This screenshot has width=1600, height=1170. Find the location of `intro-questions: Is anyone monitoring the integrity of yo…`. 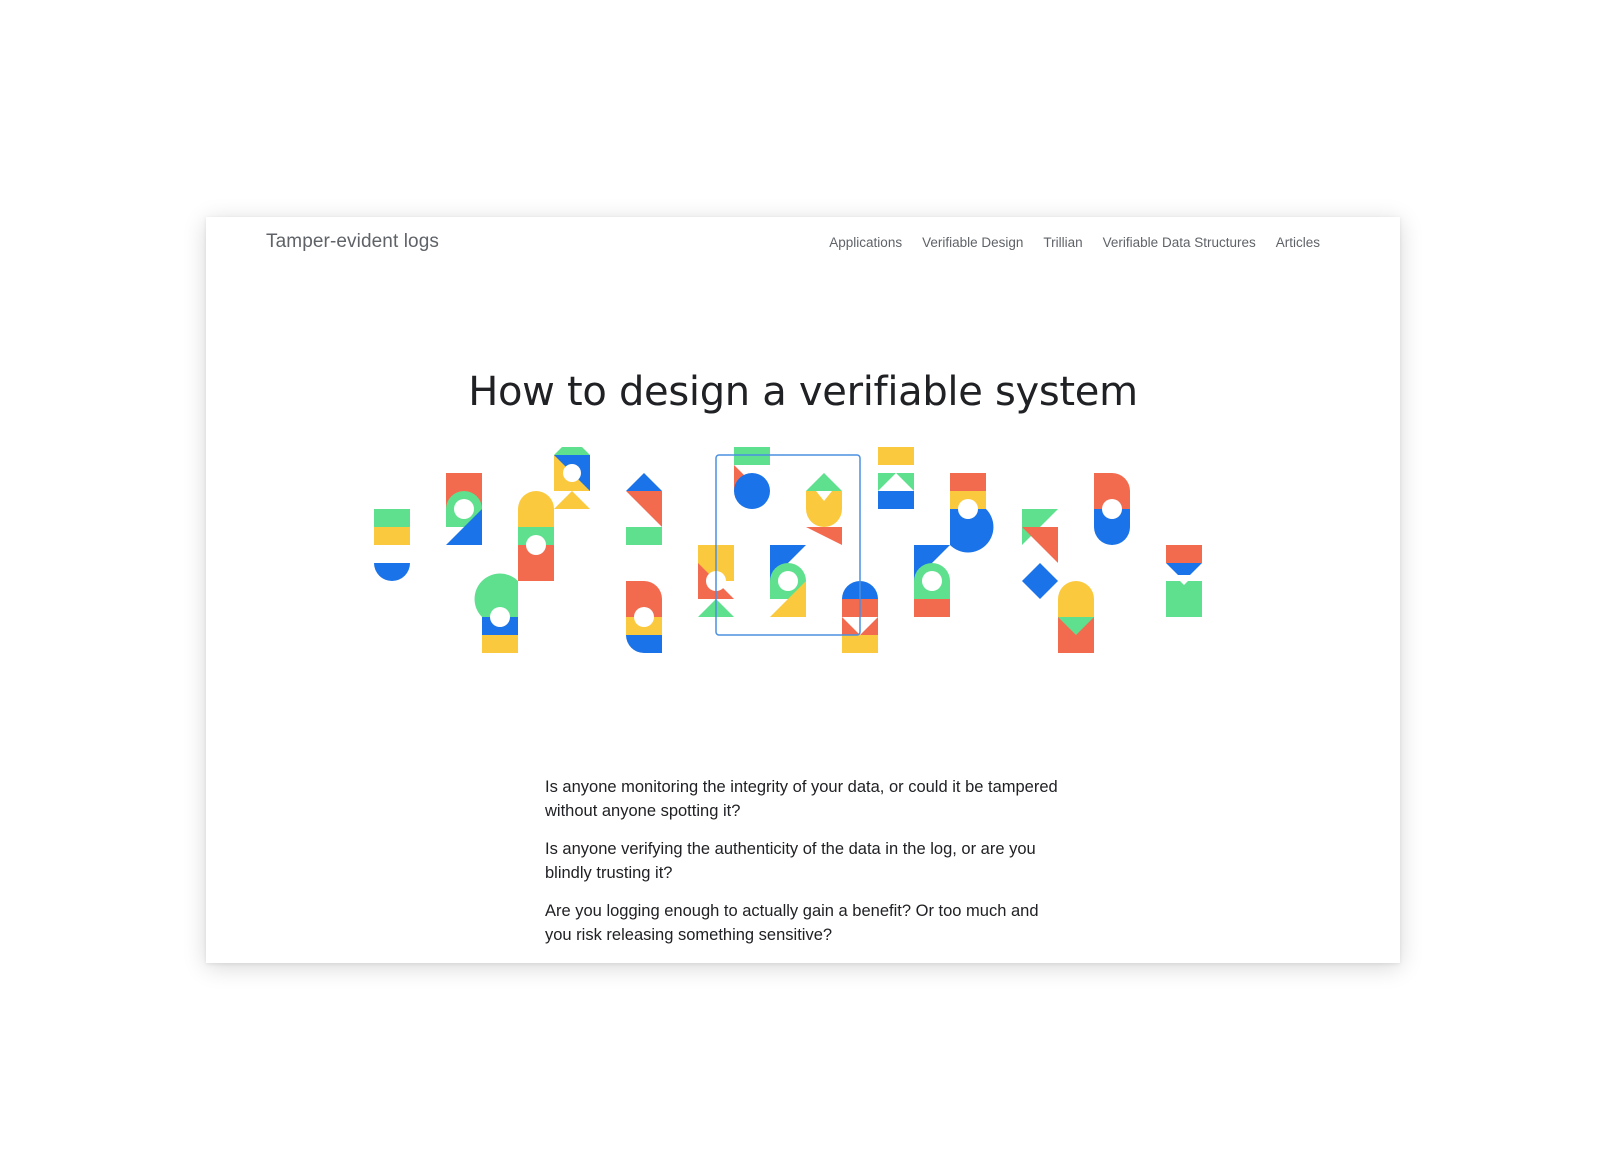

intro-questions: Is anyone monitoring the integrity of yo… is located at coordinates (805, 868).